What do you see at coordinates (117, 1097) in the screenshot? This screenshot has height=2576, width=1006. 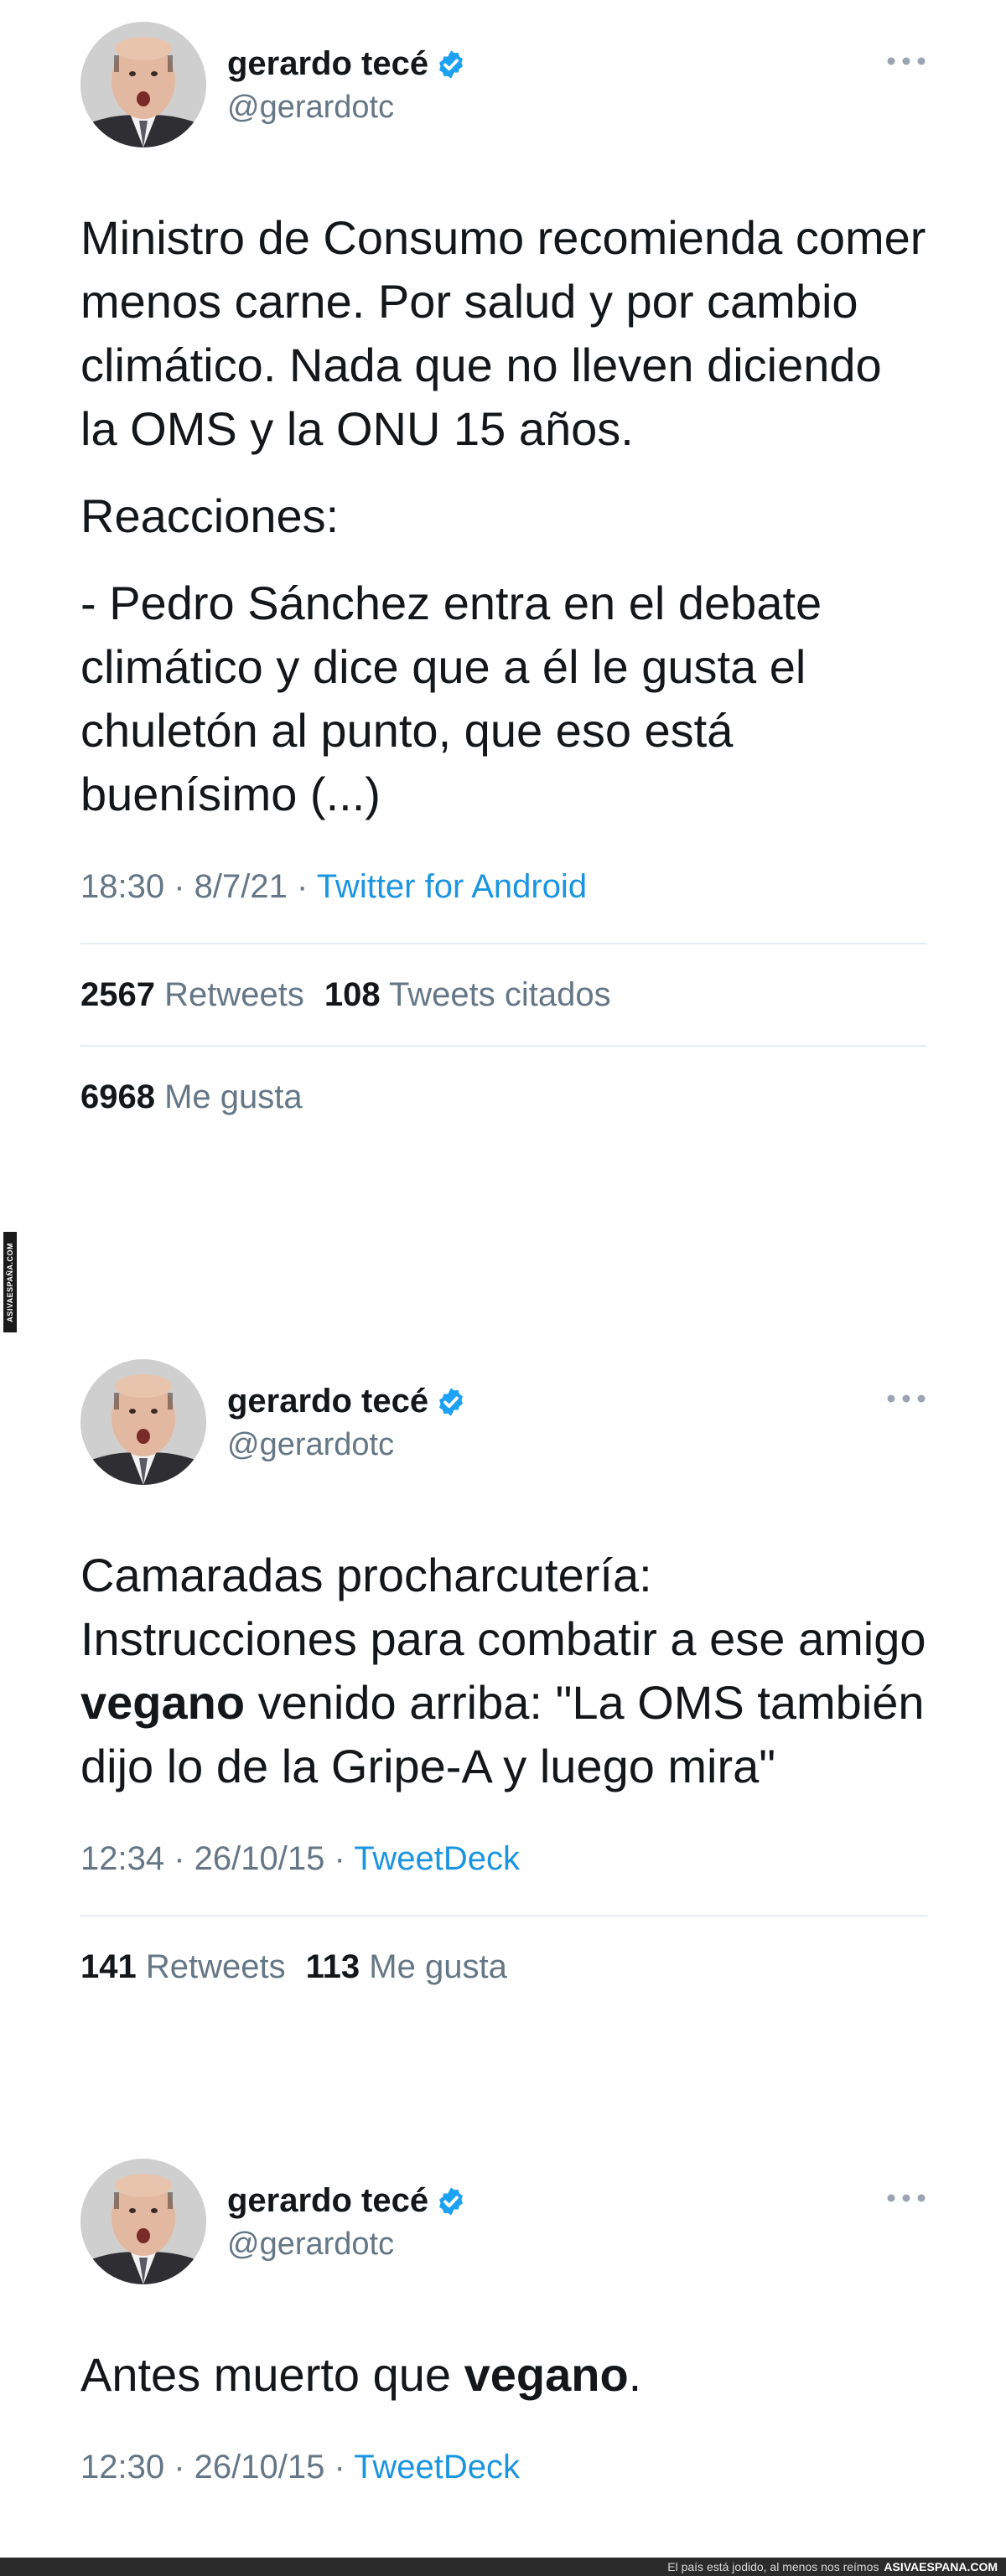 I see `like-count: 6968` at bounding box center [117, 1097].